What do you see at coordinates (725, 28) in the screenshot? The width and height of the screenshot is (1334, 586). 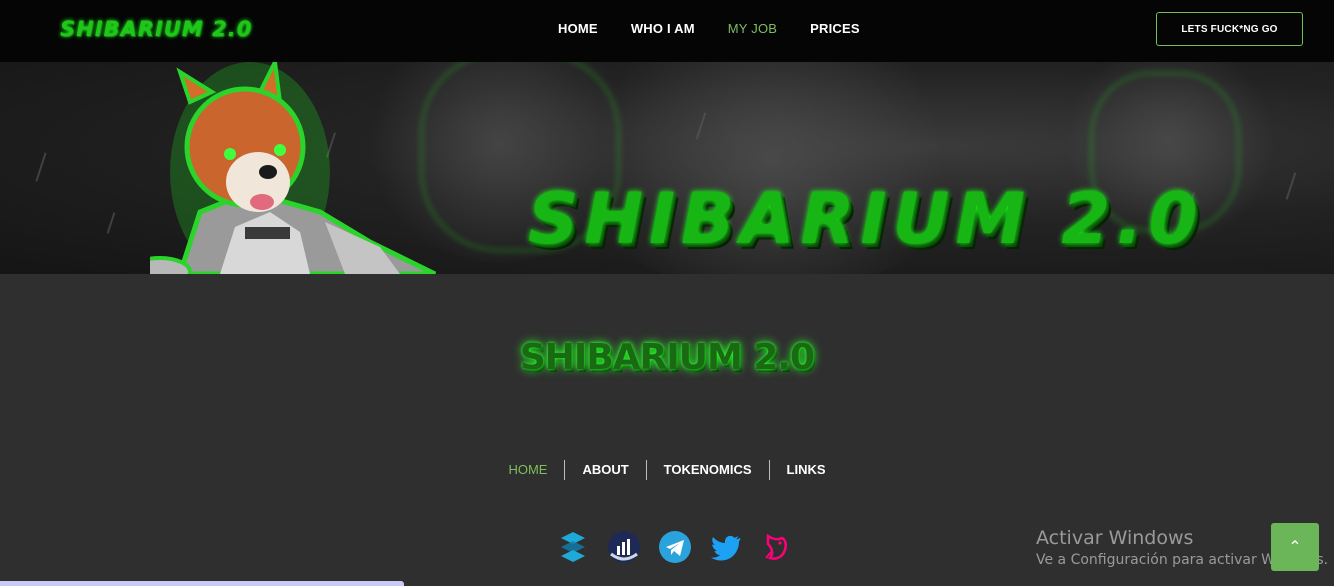 I see `main-nav: HOME WHO I AM MY JOB PRICES` at bounding box center [725, 28].